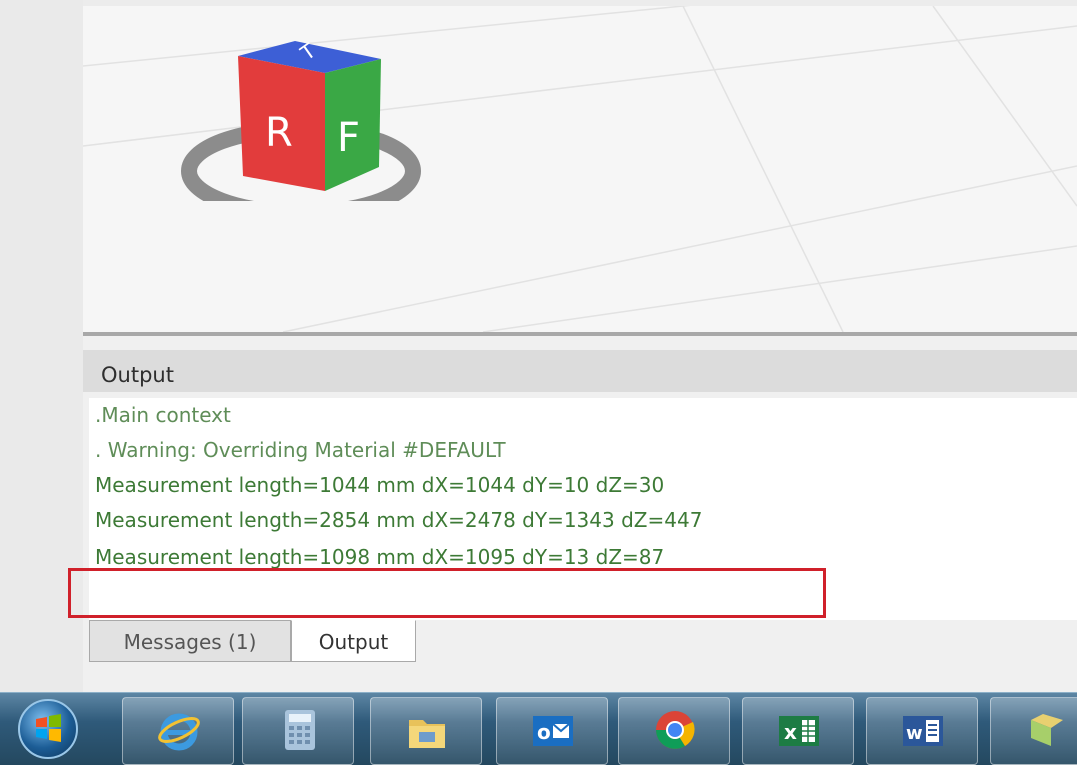 This screenshot has width=1077, height=765. I want to click on internet-explorer-icon, so click(179, 732).